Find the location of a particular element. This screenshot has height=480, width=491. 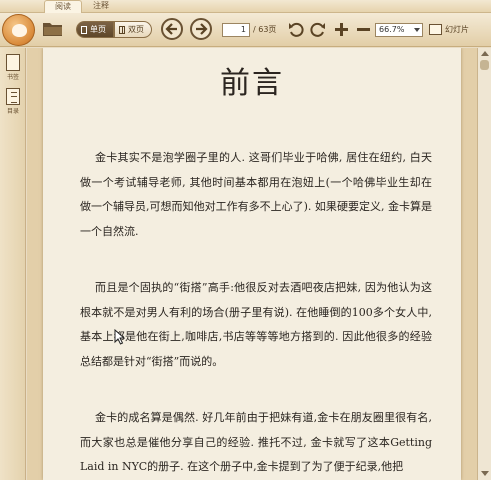

previous-page-button is located at coordinates (172, 29).